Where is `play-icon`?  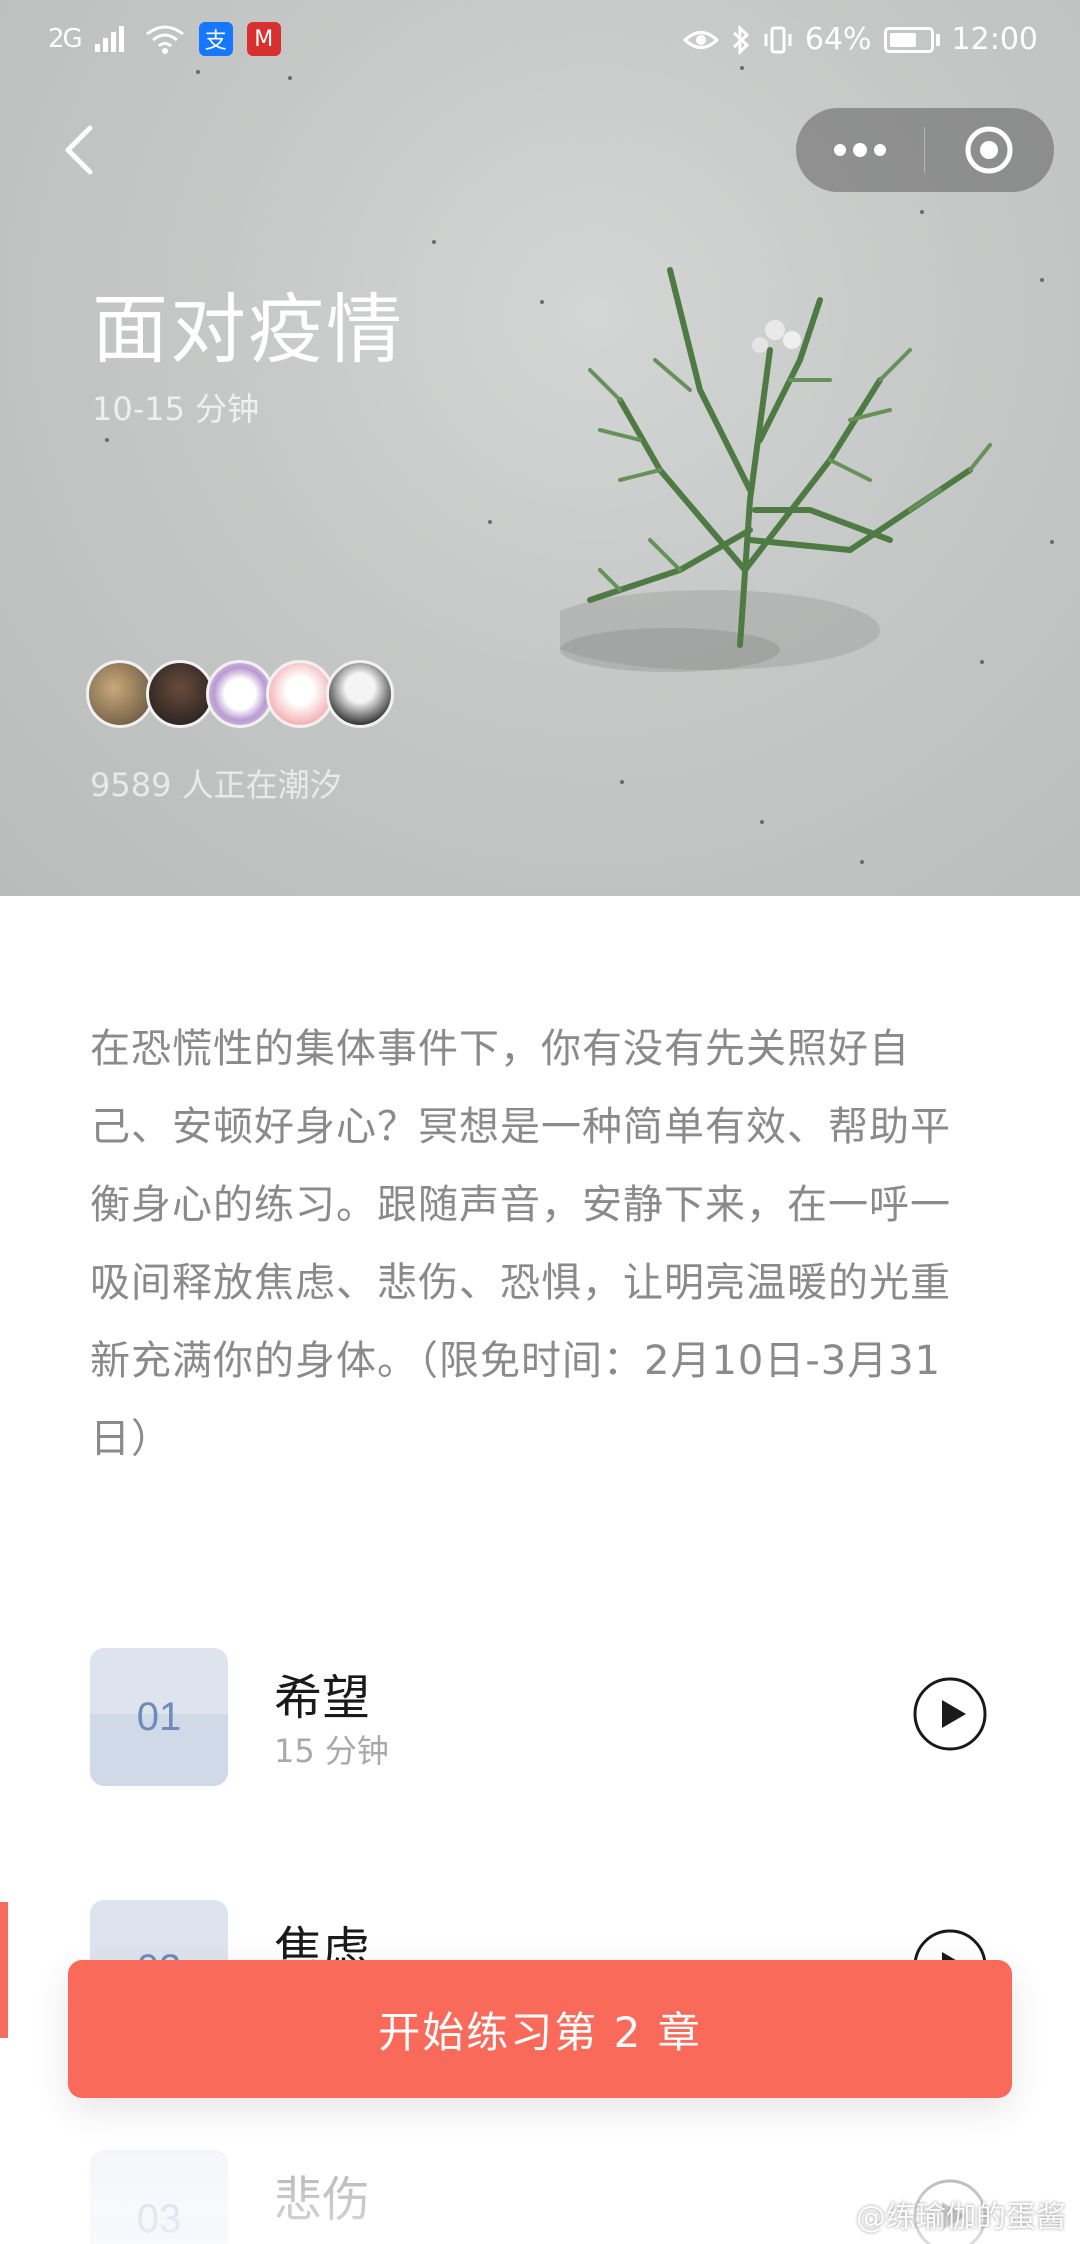 play-icon is located at coordinates (950, 1714).